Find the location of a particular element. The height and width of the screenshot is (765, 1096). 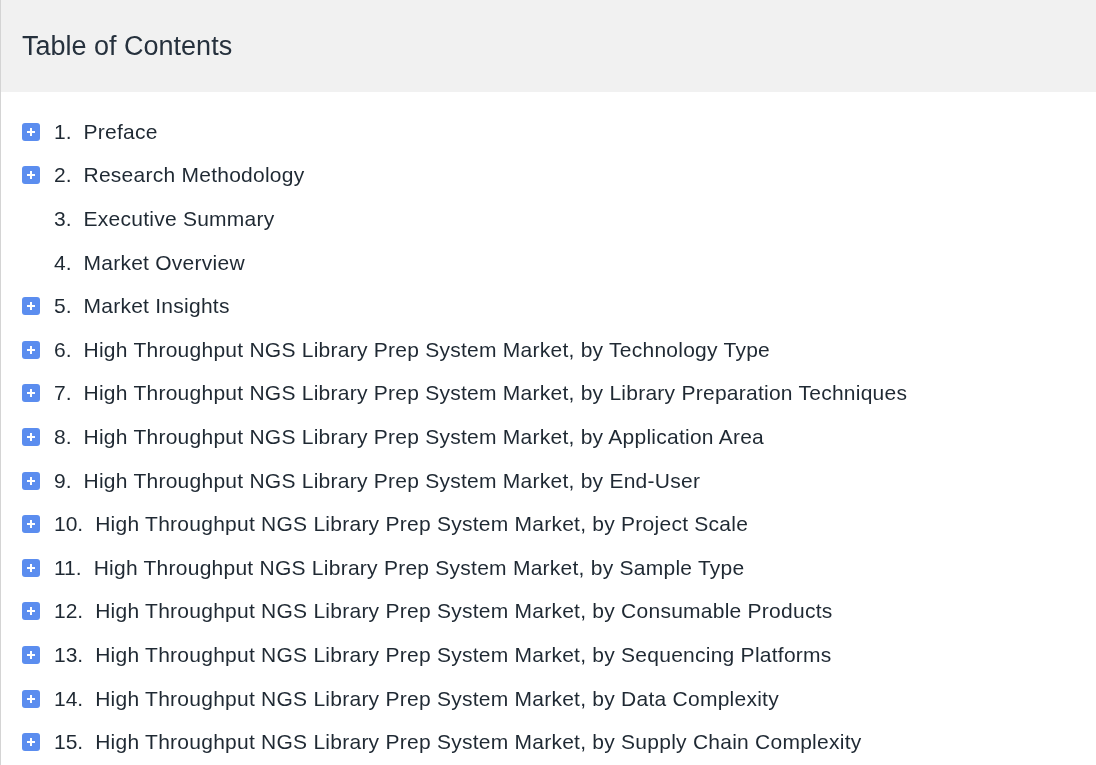

section-link: High Throughput NGS Library Prep System Market, by Application Area is located at coordinates (424, 436).